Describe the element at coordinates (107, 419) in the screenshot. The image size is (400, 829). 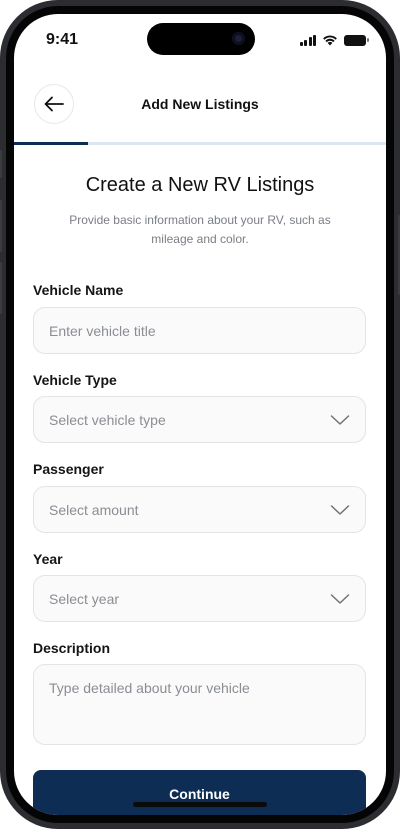
I see `vehicle-type-placeholder: Select vehicle type` at that location.